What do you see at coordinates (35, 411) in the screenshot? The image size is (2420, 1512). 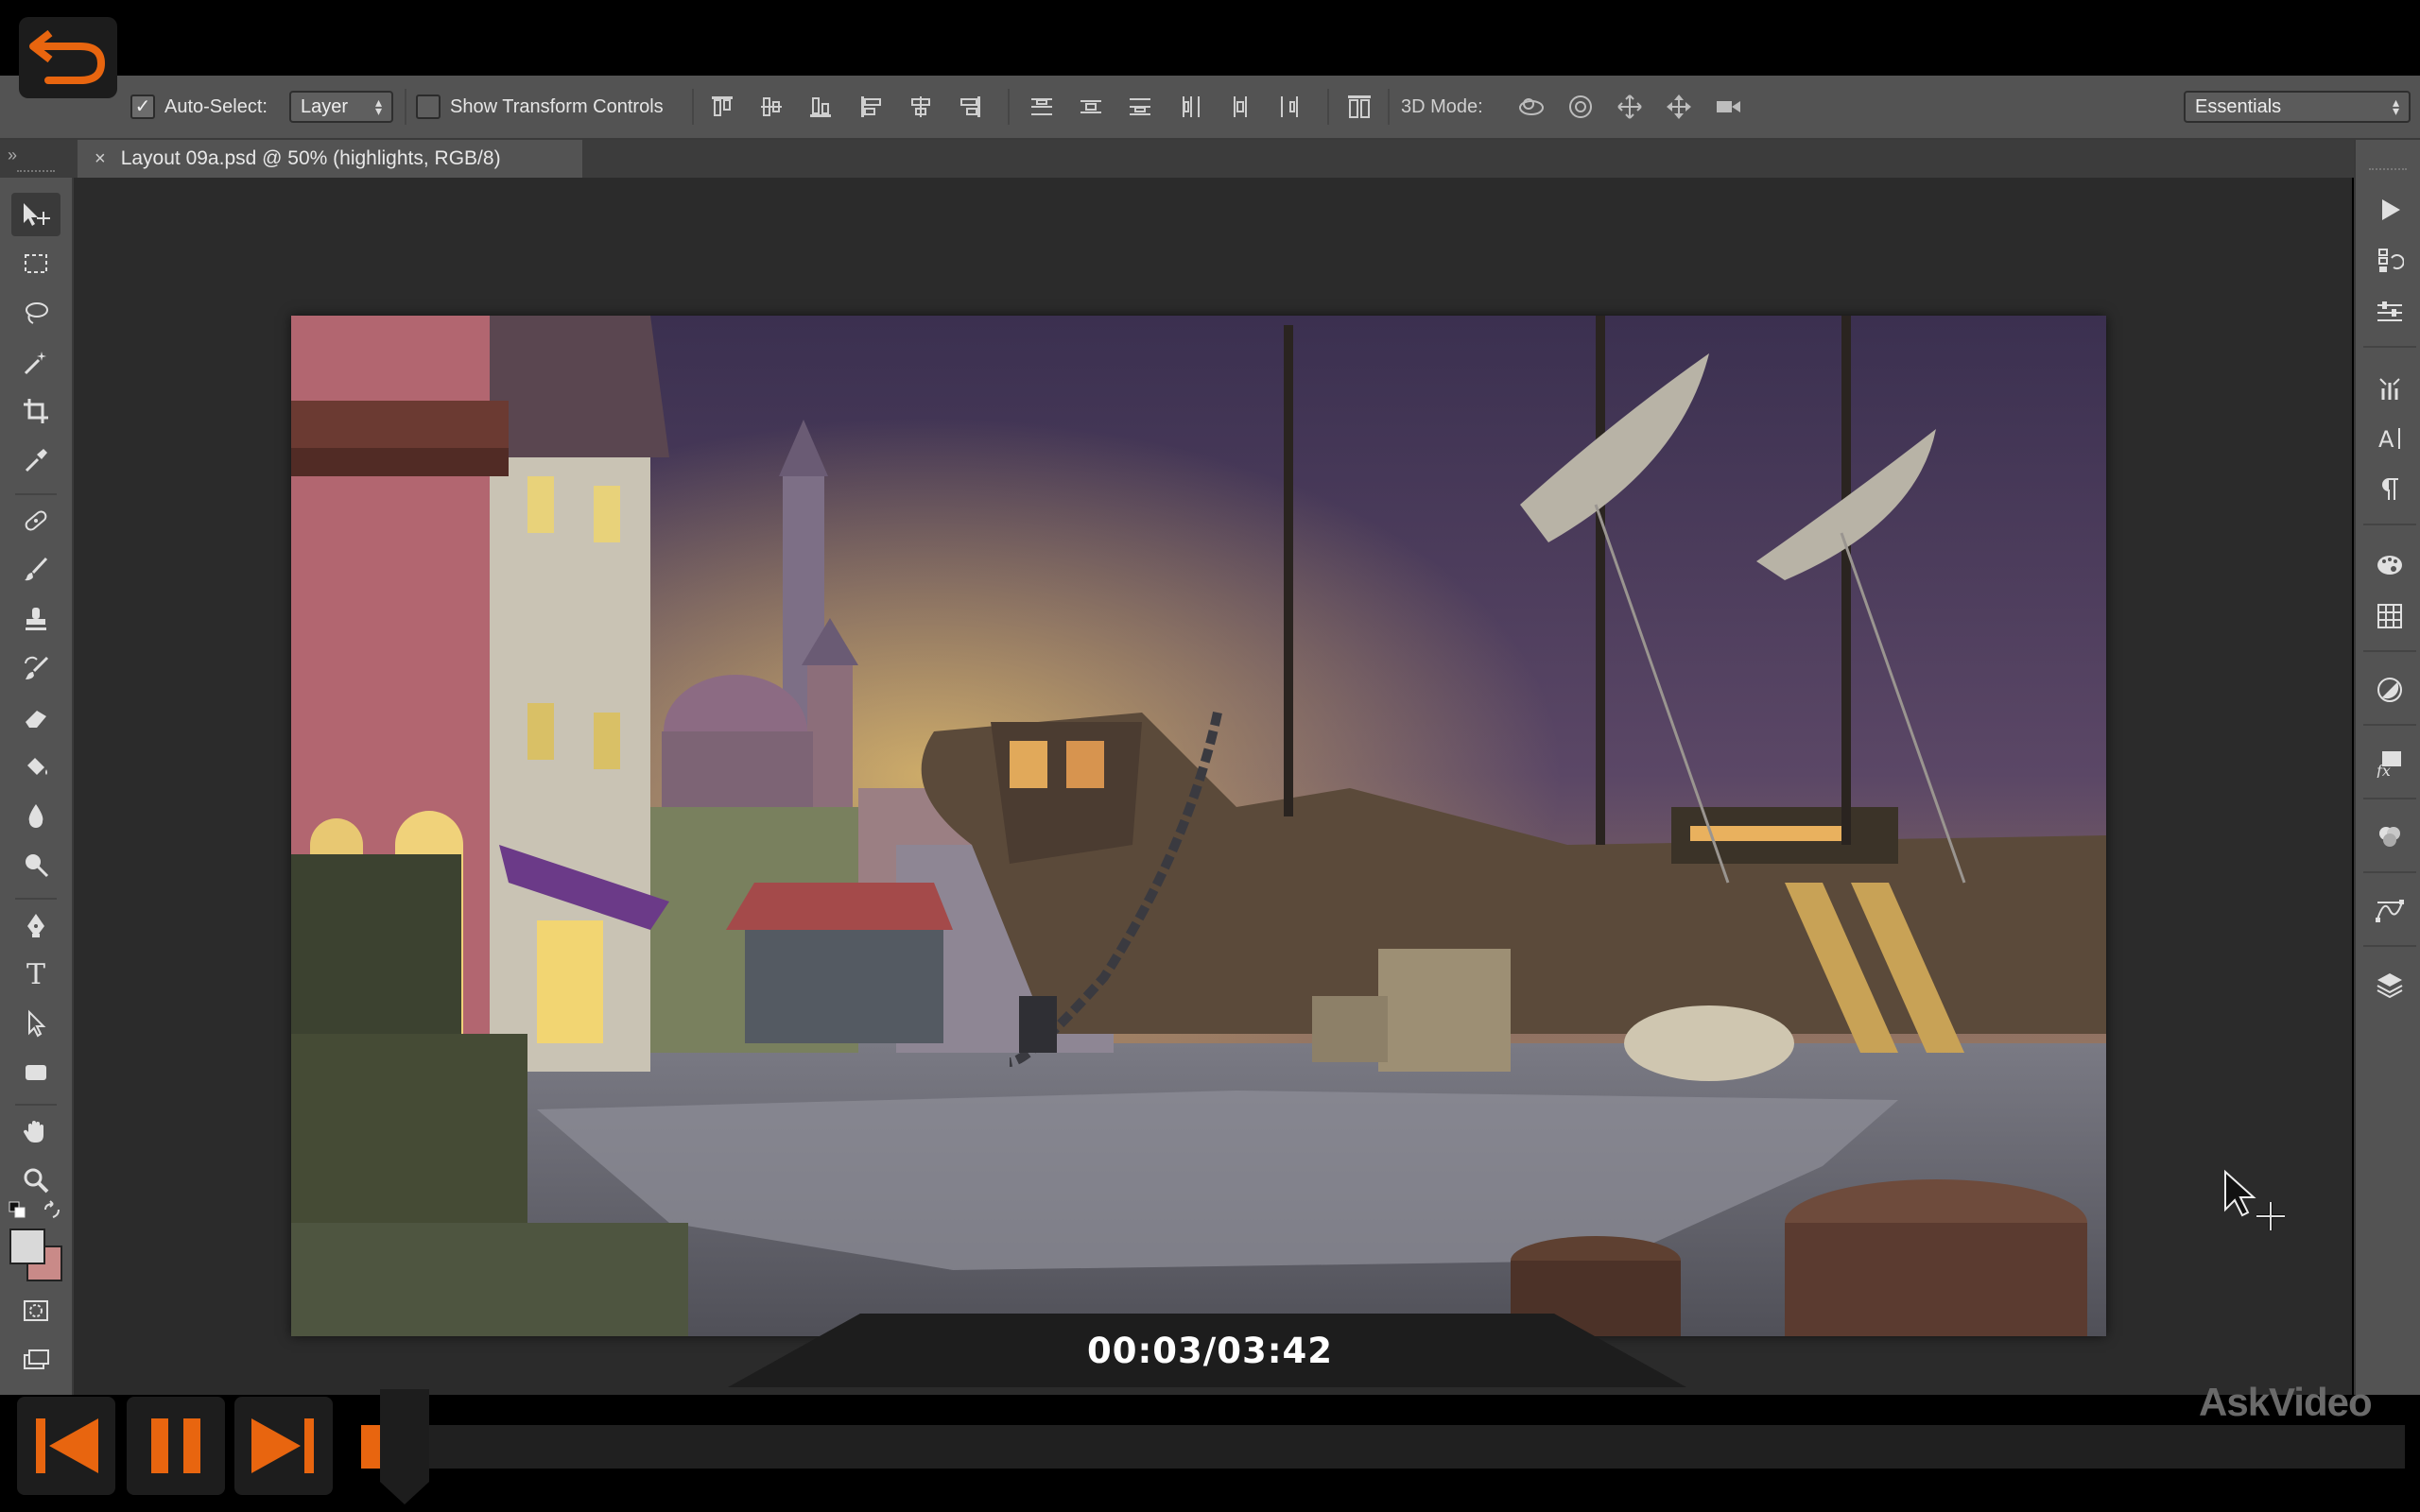 I see `crop-tool-icon` at bounding box center [35, 411].